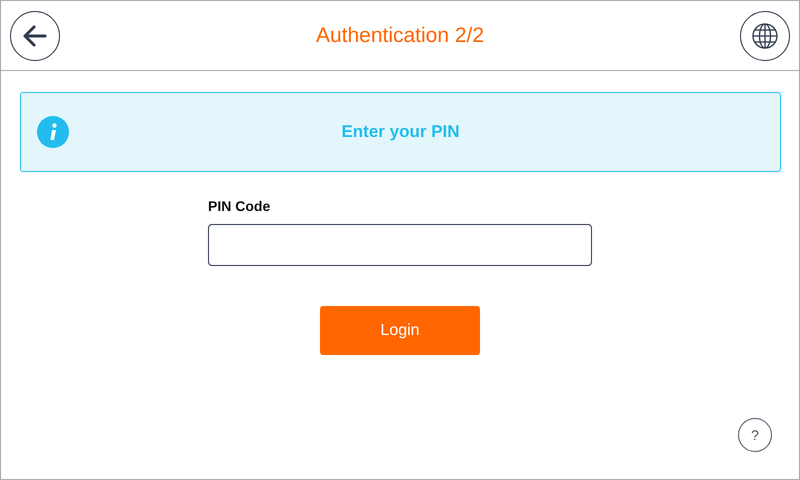 The height and width of the screenshot is (480, 800). What do you see at coordinates (755, 435) in the screenshot?
I see `help-button: ?` at bounding box center [755, 435].